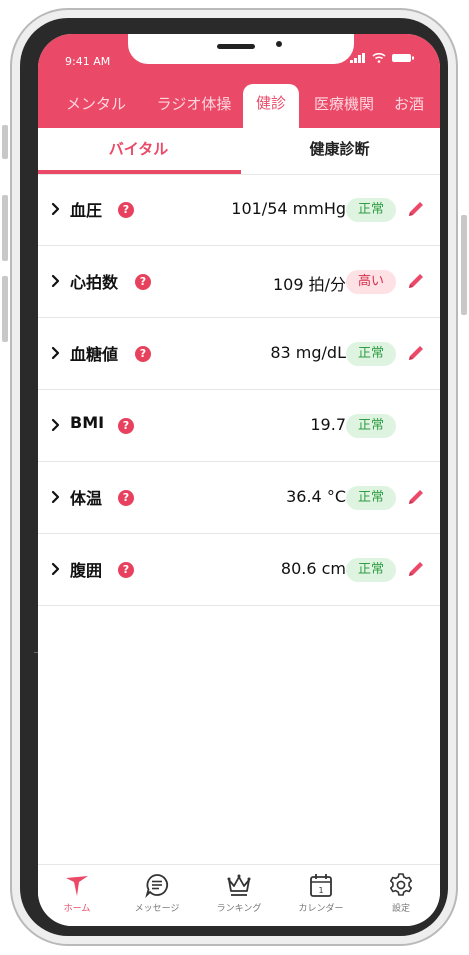 The height and width of the screenshot is (955, 469). I want to click on nav-label-settings: 設定, so click(400, 909).